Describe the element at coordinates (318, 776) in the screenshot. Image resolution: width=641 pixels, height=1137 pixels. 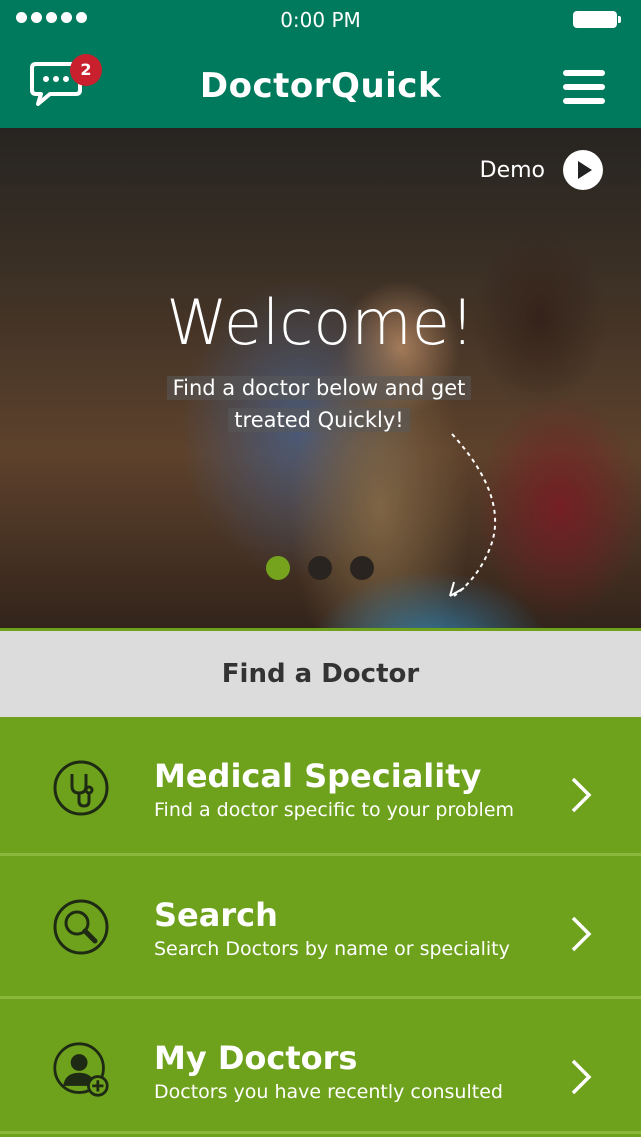
I see `menu-item-title: Medical Speciality` at that location.